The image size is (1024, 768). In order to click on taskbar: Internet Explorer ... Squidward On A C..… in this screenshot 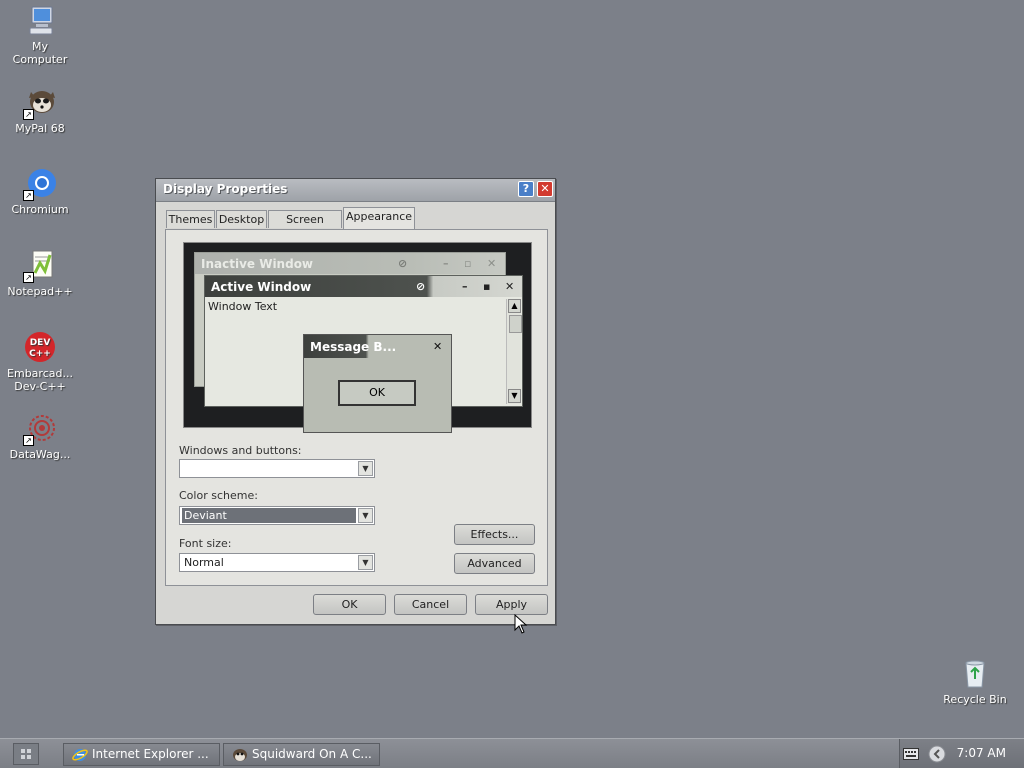, I will do `click(512, 753)`.